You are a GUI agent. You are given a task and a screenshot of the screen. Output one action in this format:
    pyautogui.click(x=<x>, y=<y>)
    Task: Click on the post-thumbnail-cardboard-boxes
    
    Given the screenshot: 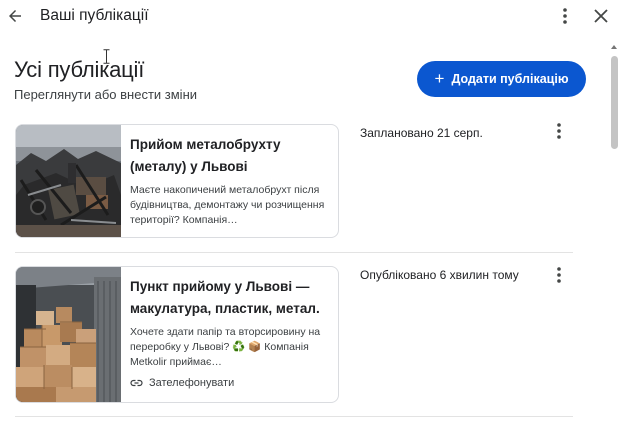 What is the action you would take?
    pyautogui.click(x=68, y=334)
    